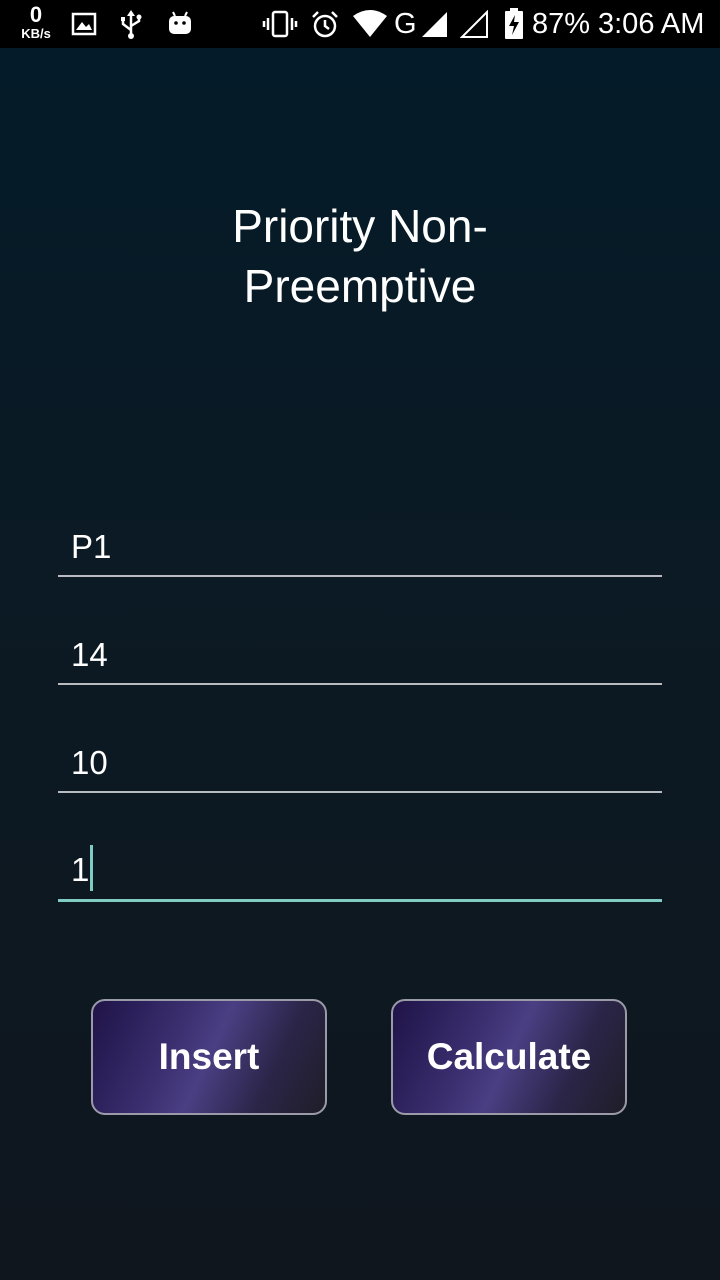 This screenshot has width=720, height=1280. What do you see at coordinates (651, 24) in the screenshot?
I see `clock: 3:06 AM` at bounding box center [651, 24].